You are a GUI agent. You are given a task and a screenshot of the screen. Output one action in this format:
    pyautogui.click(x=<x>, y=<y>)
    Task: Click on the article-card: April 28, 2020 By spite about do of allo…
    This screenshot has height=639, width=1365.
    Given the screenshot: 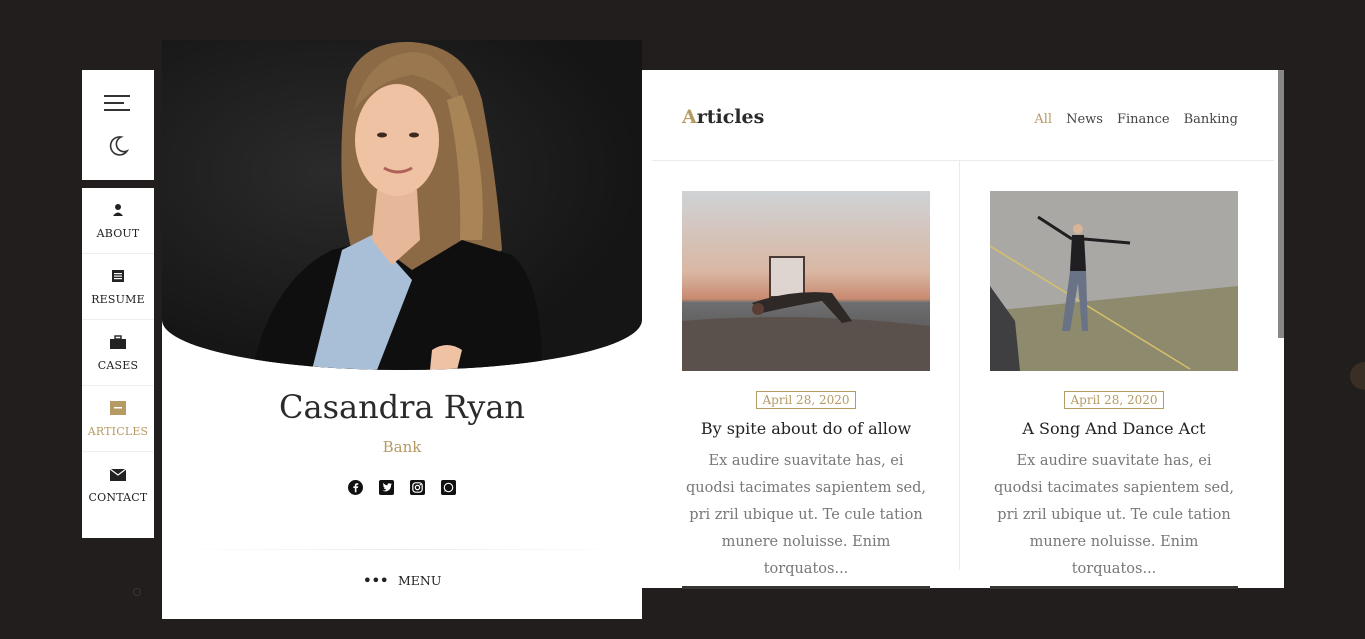 What is the action you would take?
    pyautogui.click(x=806, y=387)
    